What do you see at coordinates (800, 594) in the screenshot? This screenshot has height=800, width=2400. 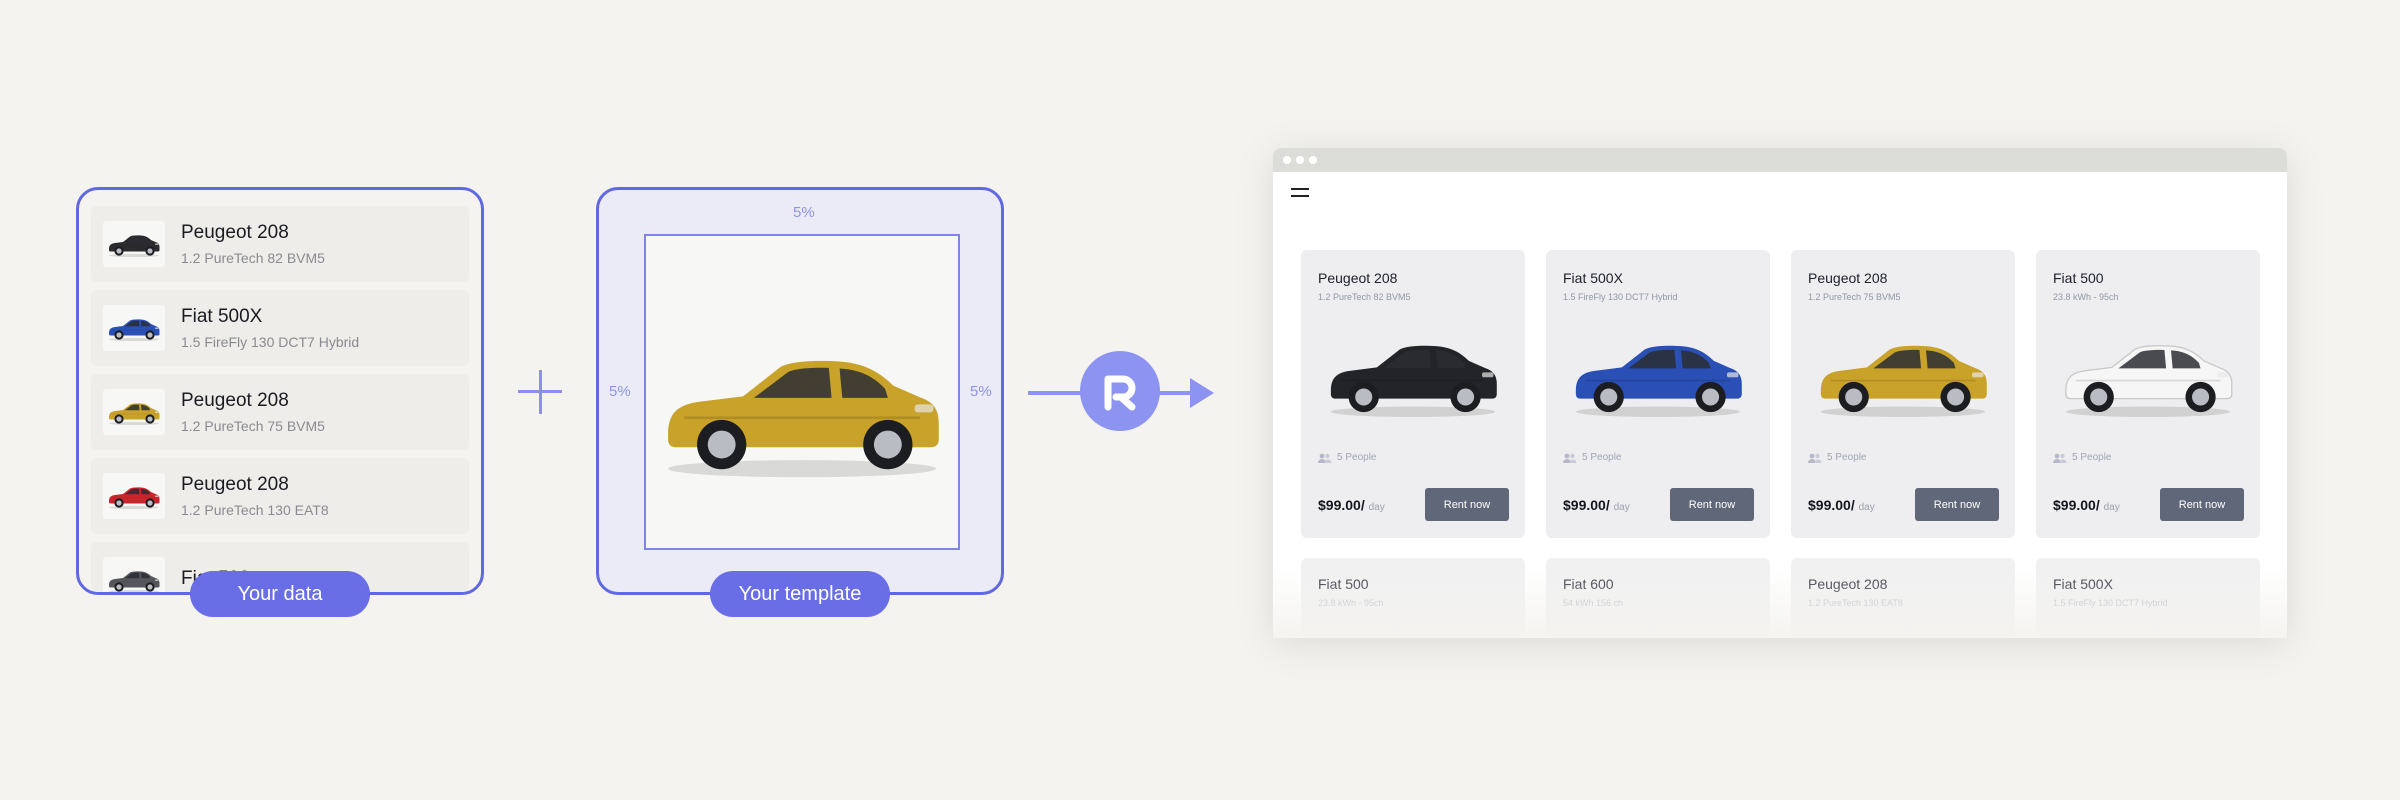 I see `your-template-pill: Your template` at bounding box center [800, 594].